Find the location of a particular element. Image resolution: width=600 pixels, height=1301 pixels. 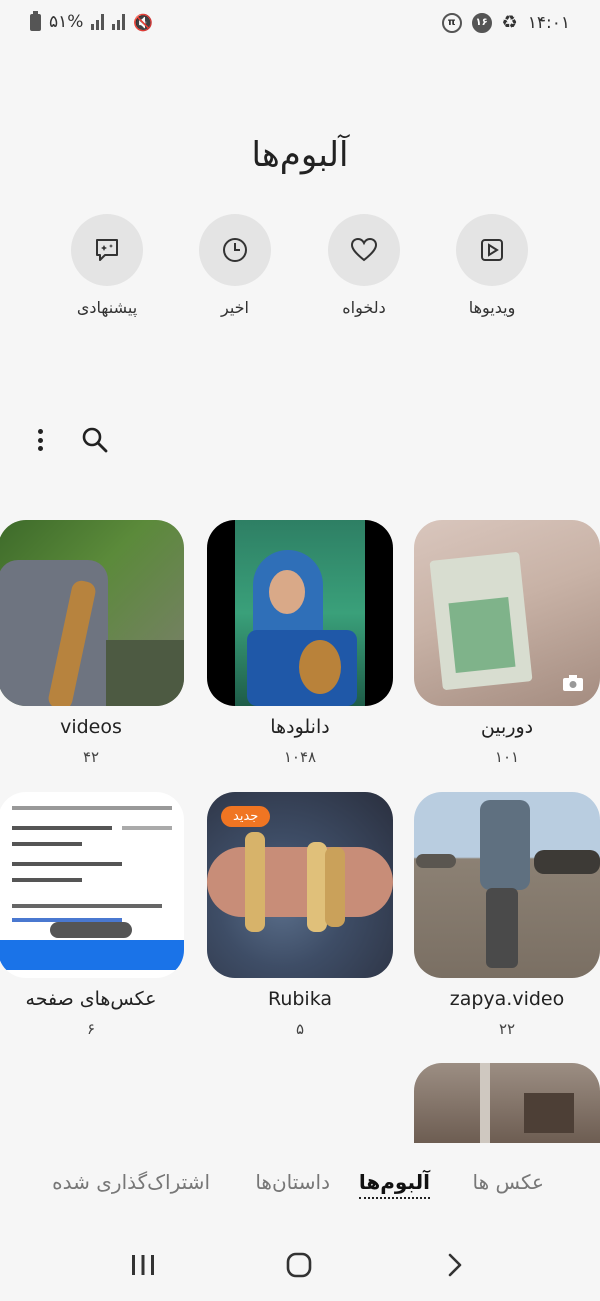

back-icon is located at coordinates (455, 1265).